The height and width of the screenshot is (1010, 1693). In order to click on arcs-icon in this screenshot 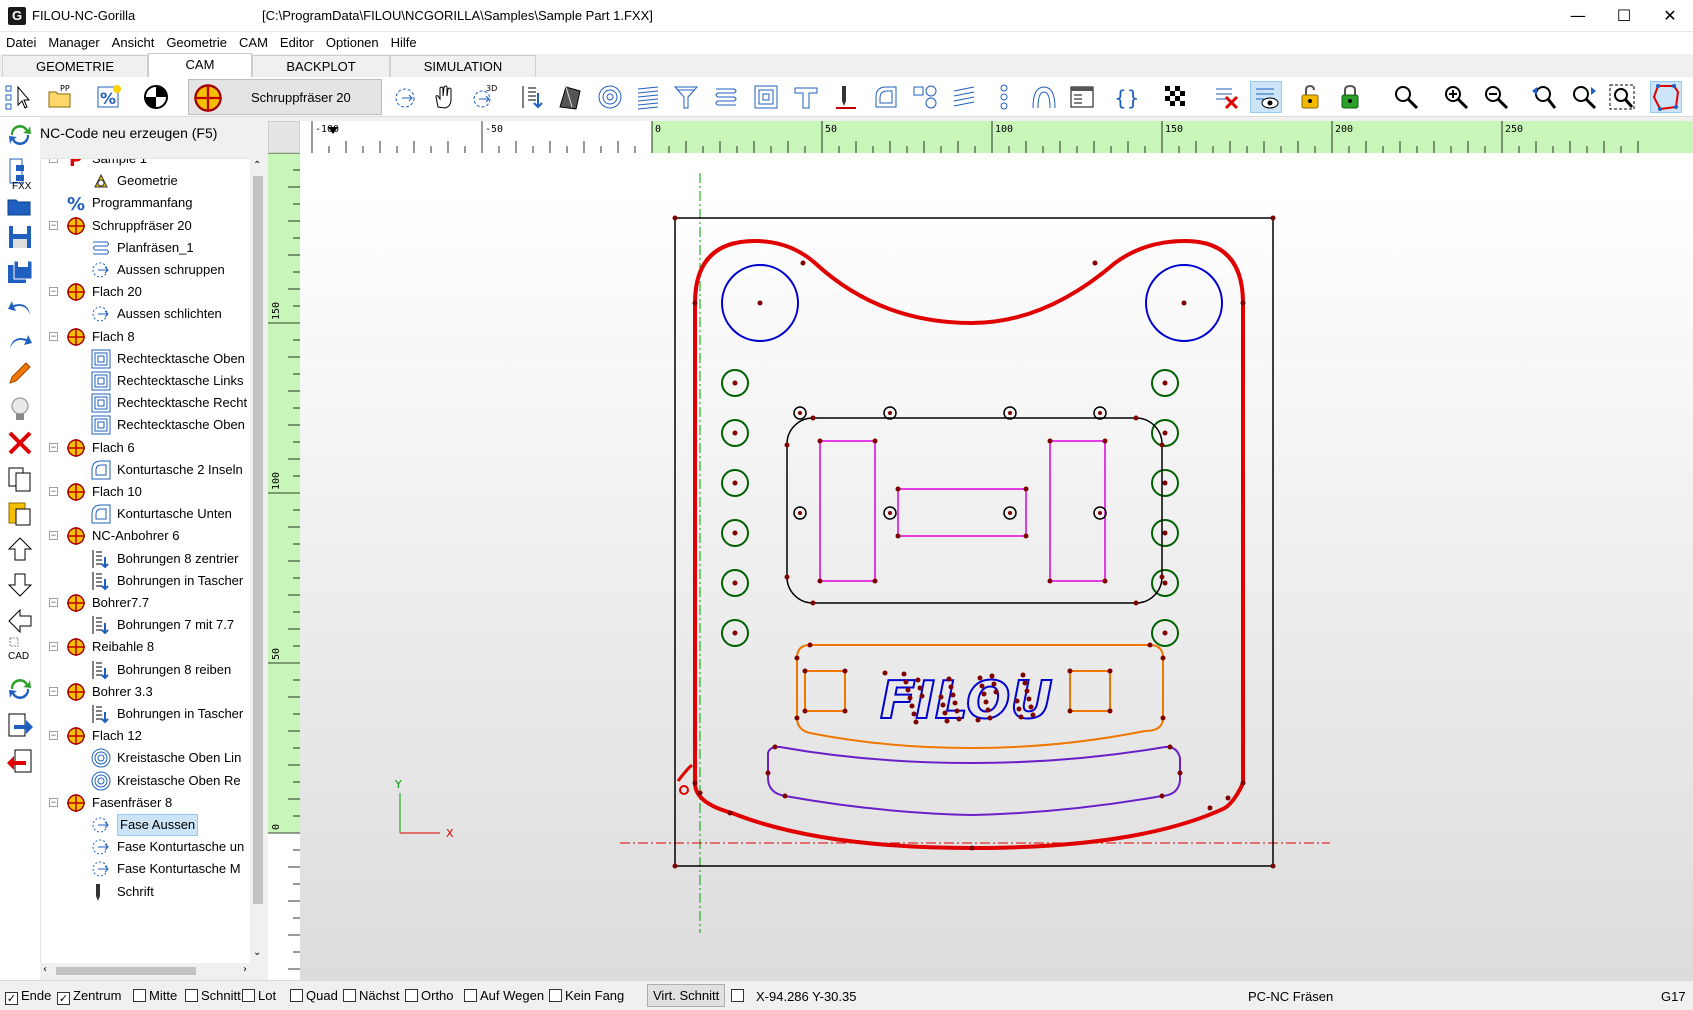, I will do `click(1044, 97)`.